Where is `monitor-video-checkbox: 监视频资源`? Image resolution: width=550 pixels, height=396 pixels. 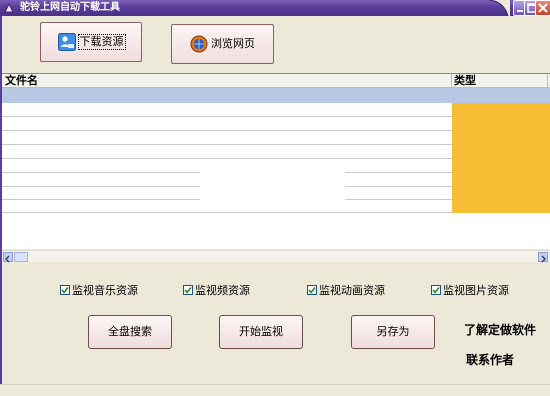 monitor-video-checkbox: 监视频资源 is located at coordinates (216, 290).